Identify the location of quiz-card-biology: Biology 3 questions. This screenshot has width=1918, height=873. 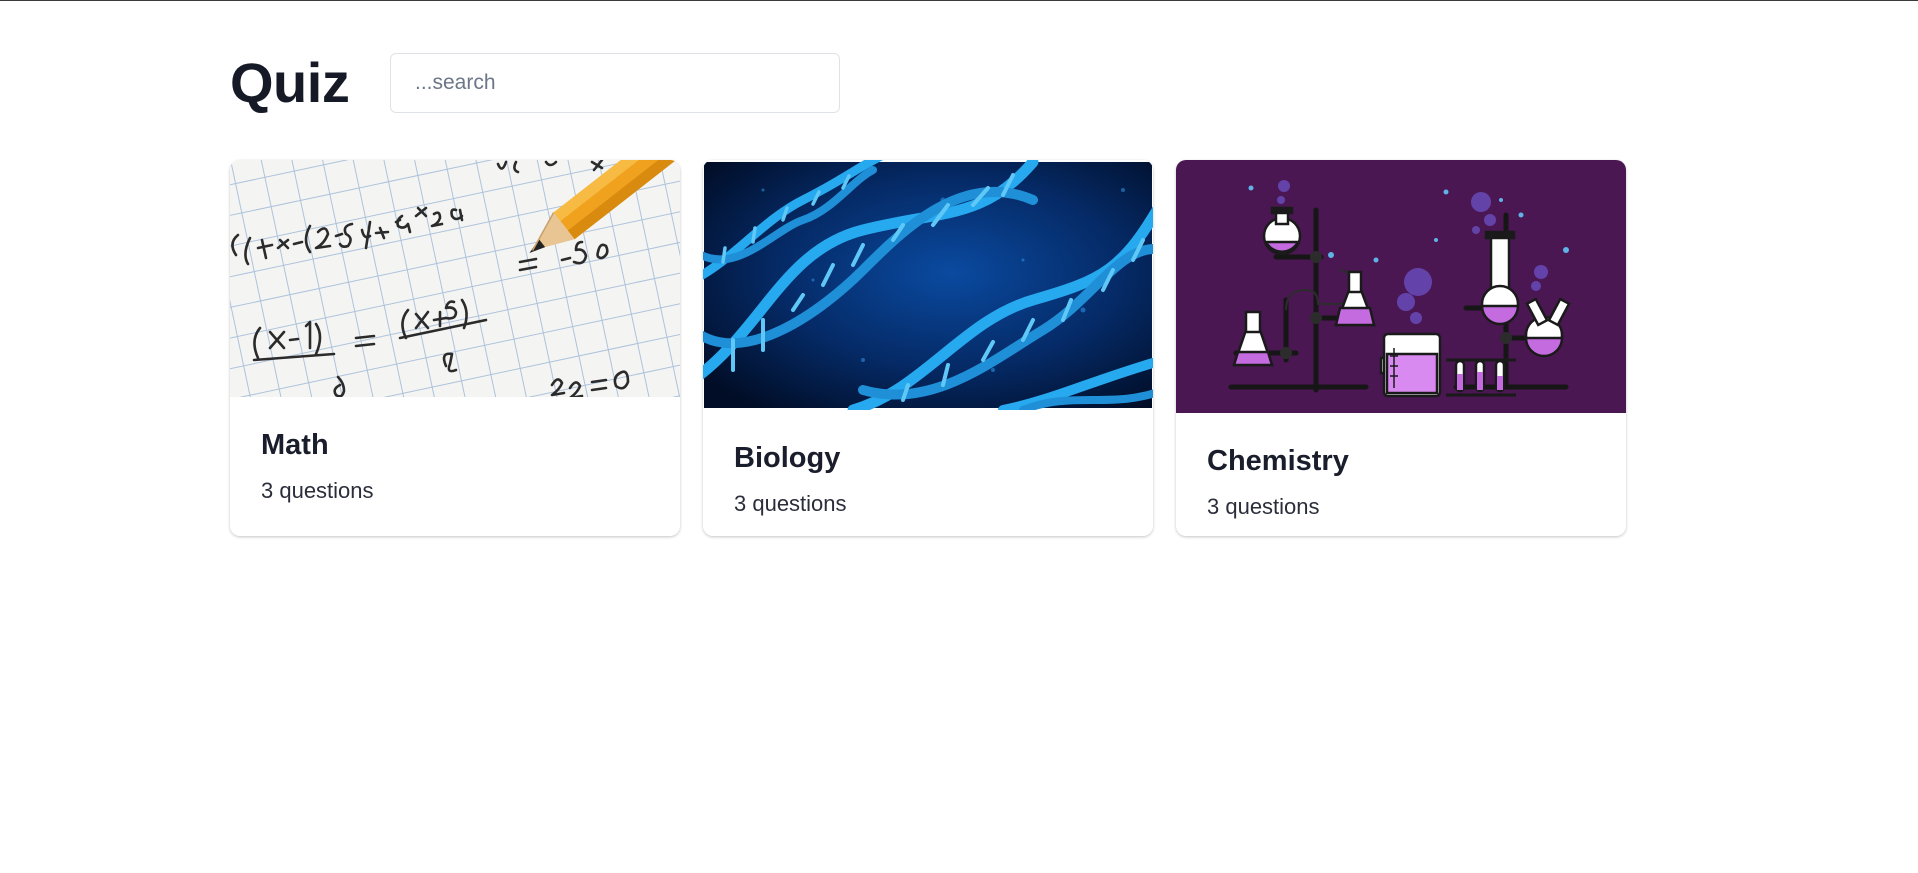
(928, 348).